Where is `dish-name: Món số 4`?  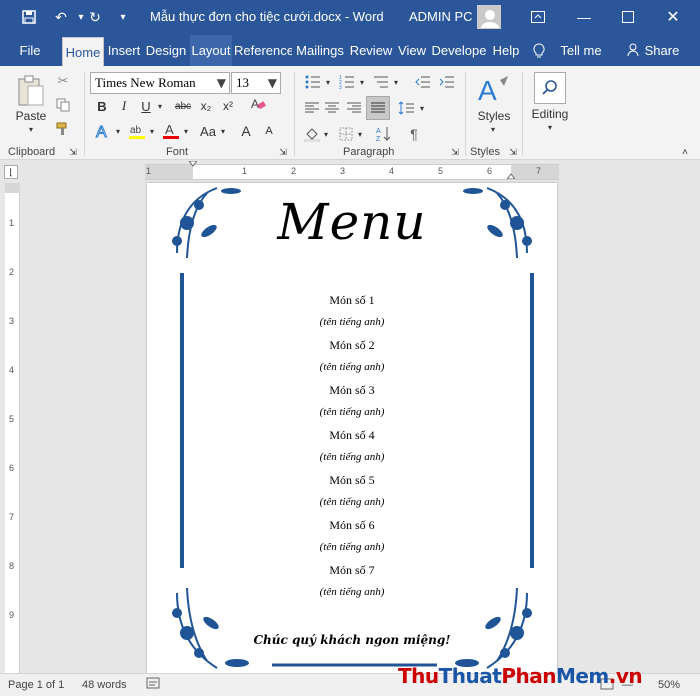
dish-name: Món số 4 is located at coordinates (352, 435).